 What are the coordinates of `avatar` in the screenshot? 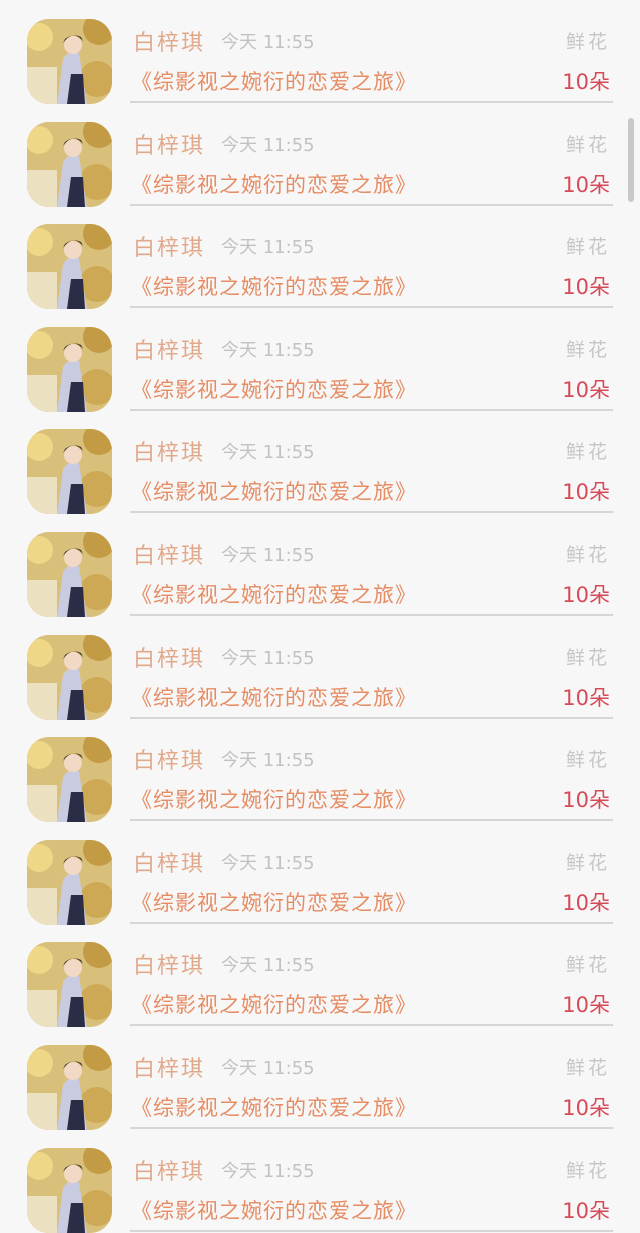 It's located at (69, 1190).